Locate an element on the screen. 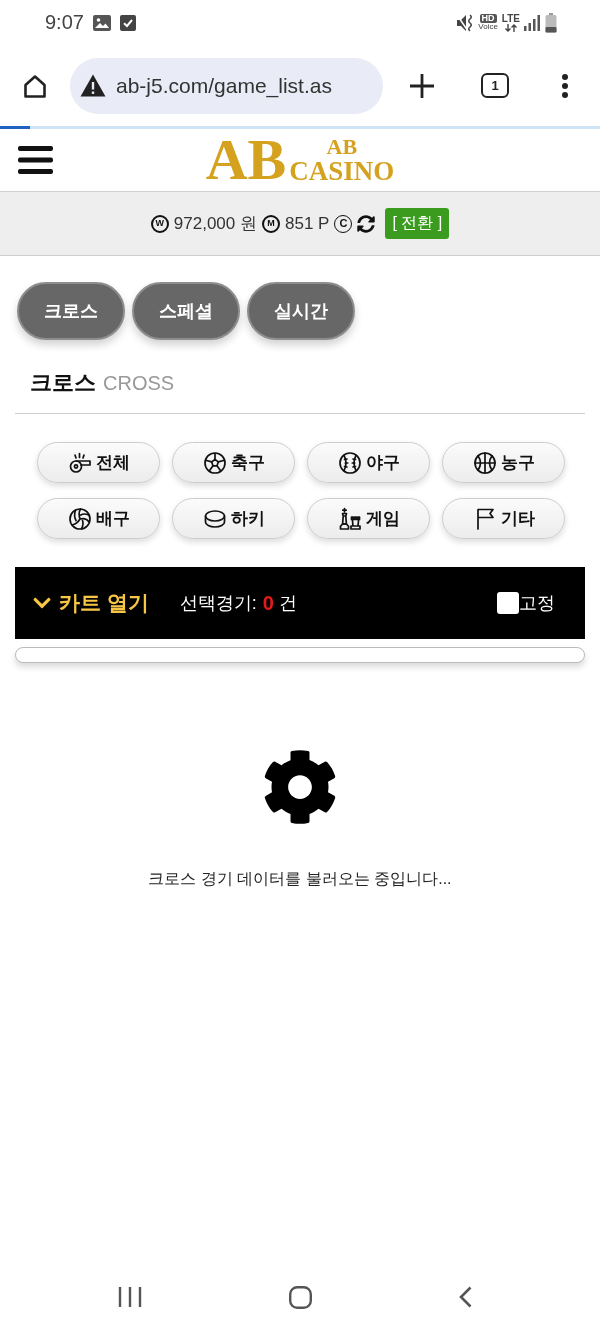 The width and height of the screenshot is (600, 1333). cash-amount: 972,000 원 is located at coordinates (215, 224).